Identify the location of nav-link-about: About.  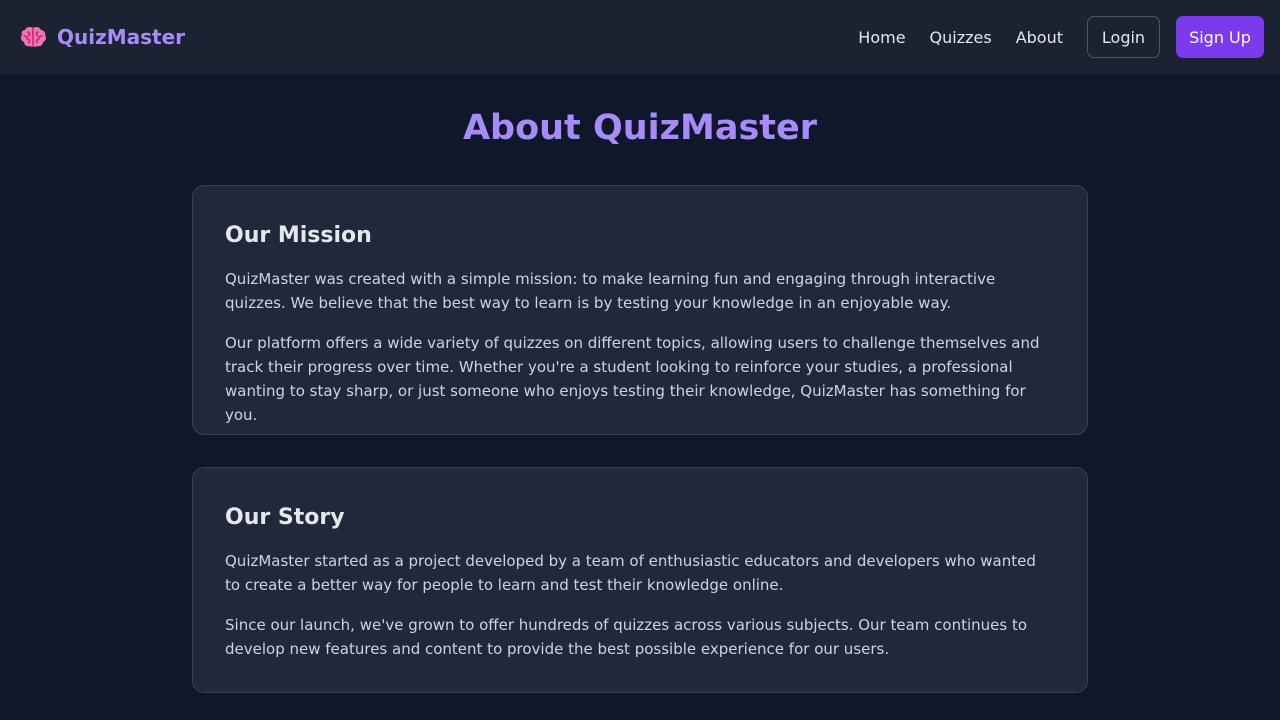
(1039, 37).